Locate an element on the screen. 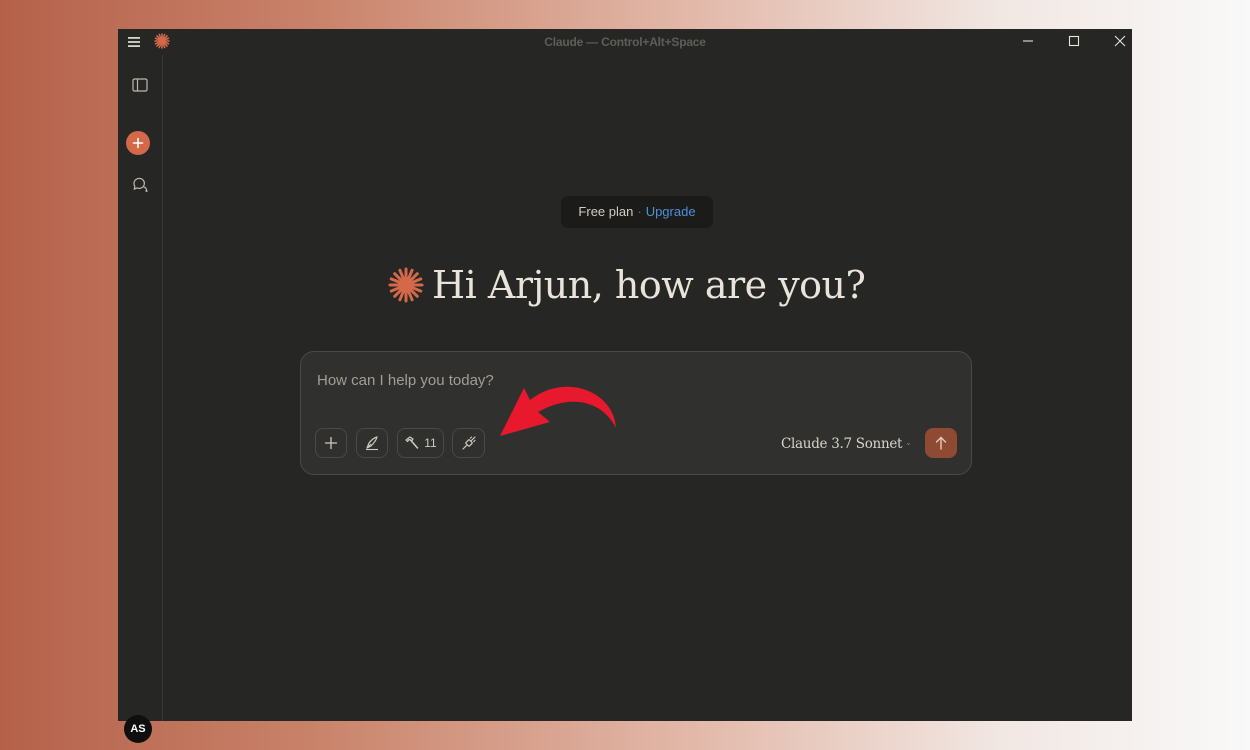 Image resolution: width=1250 pixels, height=750 pixels. hammer-icon is located at coordinates (412, 442).